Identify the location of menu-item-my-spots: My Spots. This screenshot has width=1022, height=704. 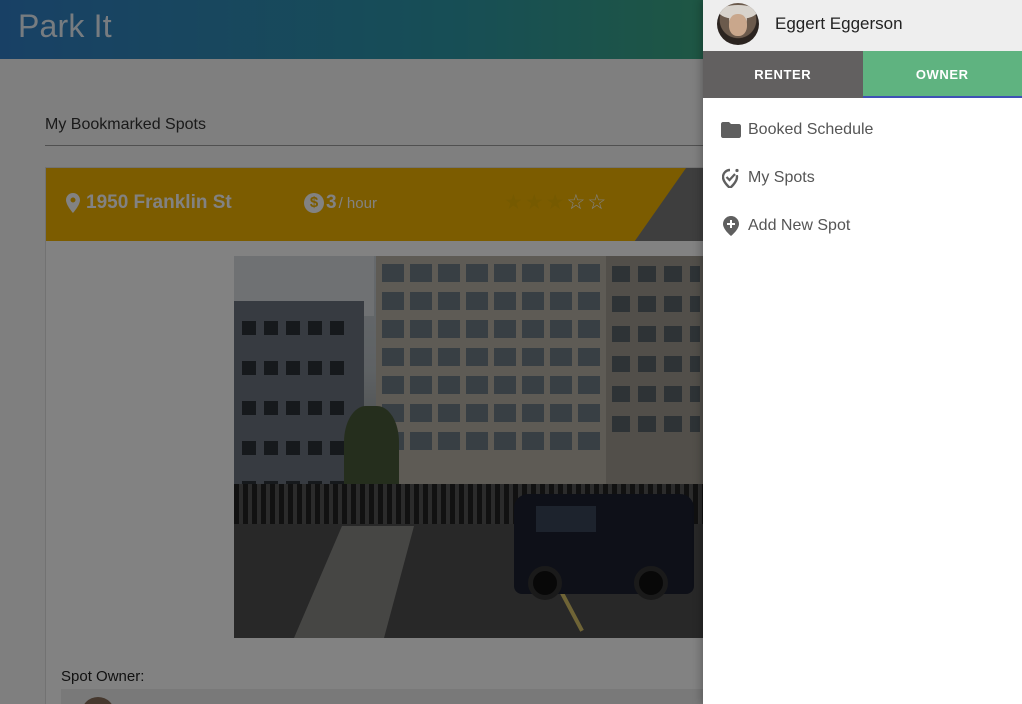
(862, 178).